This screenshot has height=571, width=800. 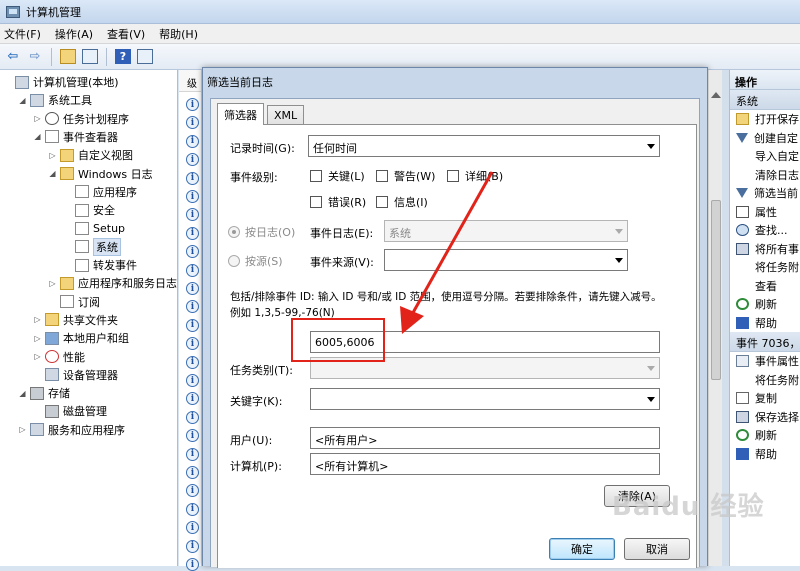 I want to click on action-item: 复制, so click(x=765, y=398).